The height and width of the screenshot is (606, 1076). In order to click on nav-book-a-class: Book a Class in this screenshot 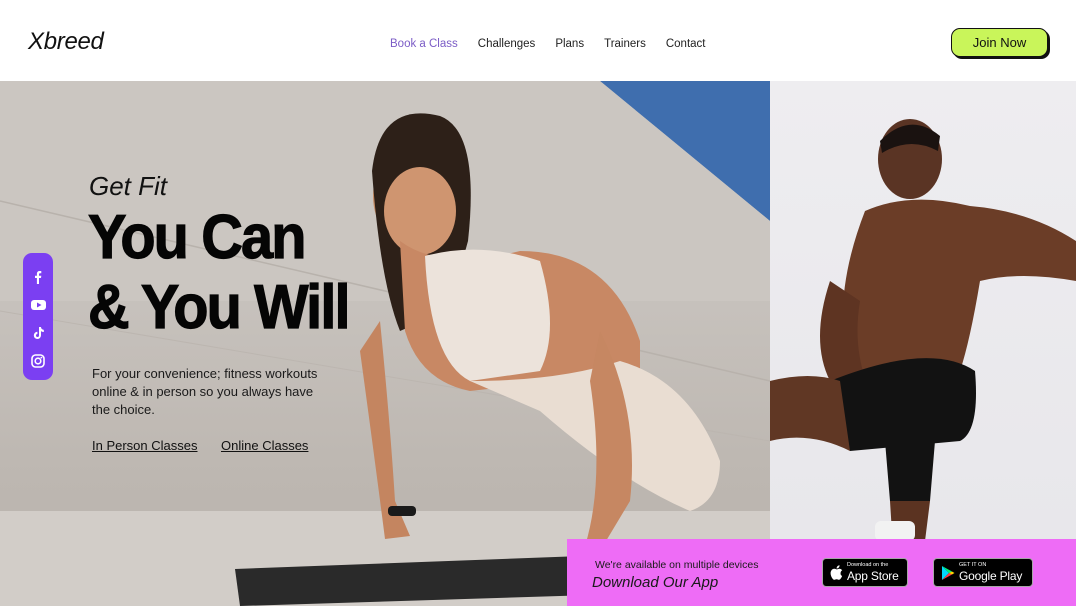, I will do `click(424, 44)`.